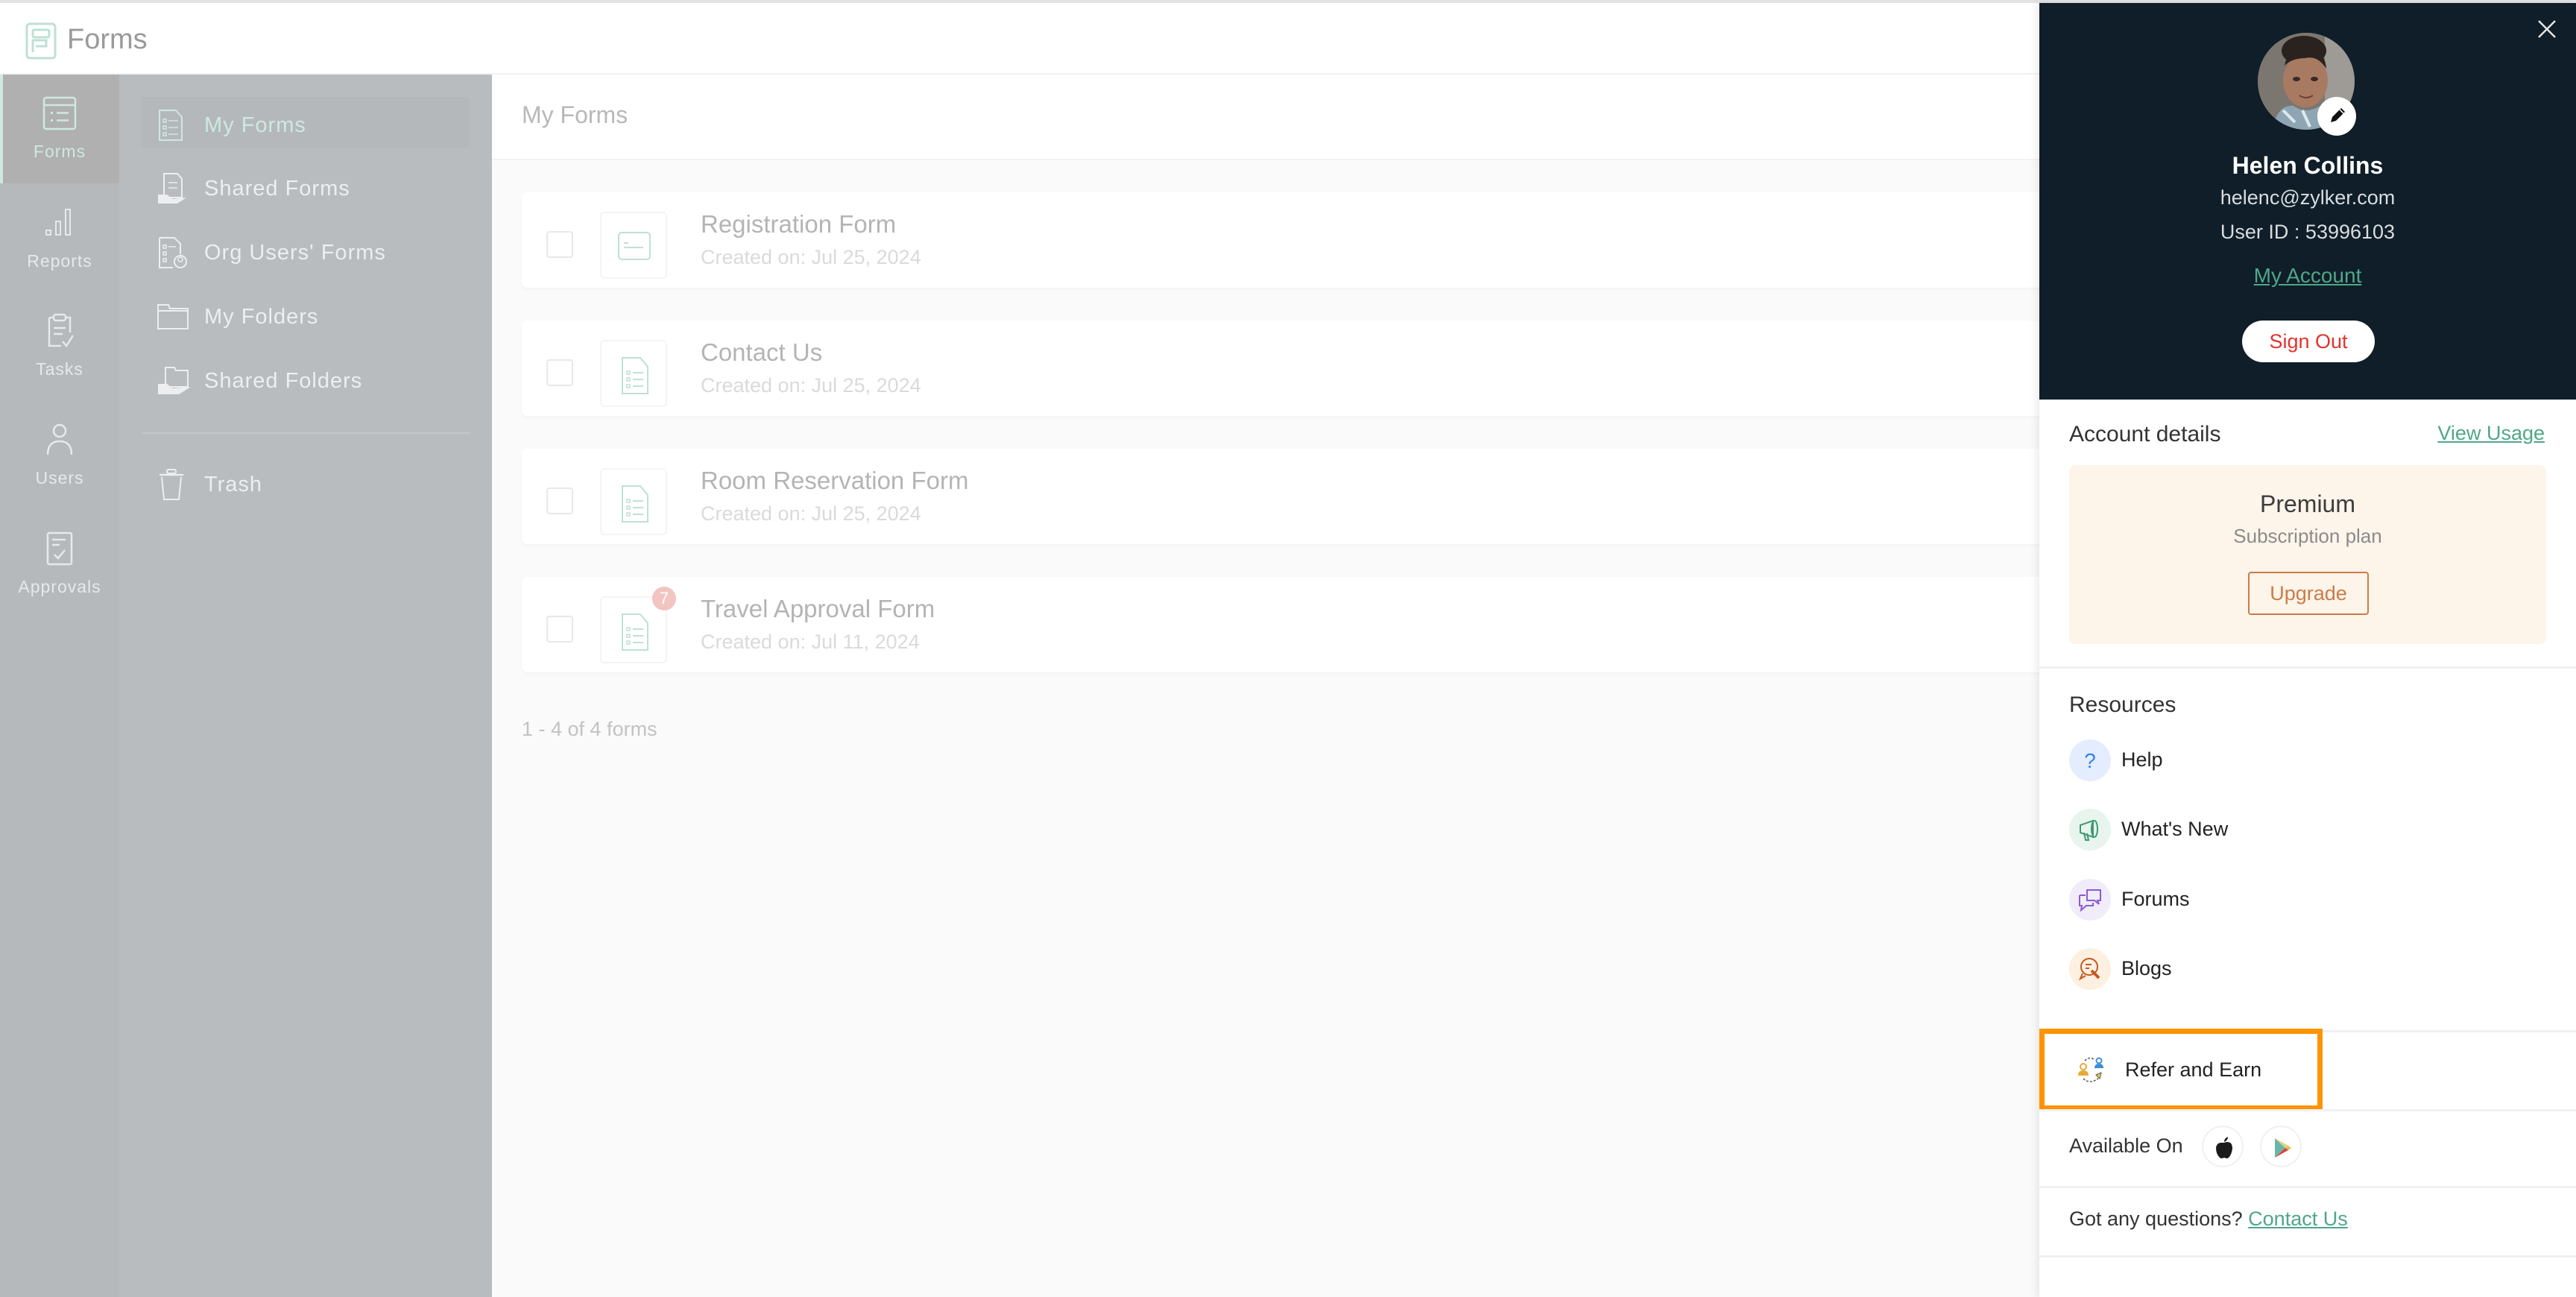 Image resolution: width=2576 pixels, height=1297 pixels. What do you see at coordinates (173, 252) in the screenshot?
I see `org-users-forms-icon` at bounding box center [173, 252].